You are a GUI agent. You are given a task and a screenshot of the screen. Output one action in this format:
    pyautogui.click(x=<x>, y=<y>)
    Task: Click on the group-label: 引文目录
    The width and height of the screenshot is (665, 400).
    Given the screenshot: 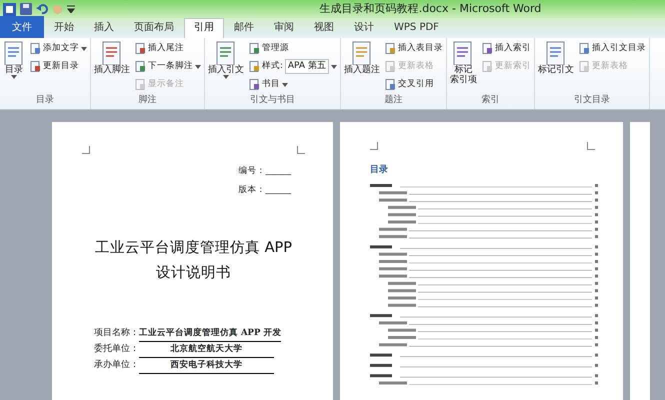 What is the action you would take?
    pyautogui.click(x=591, y=100)
    